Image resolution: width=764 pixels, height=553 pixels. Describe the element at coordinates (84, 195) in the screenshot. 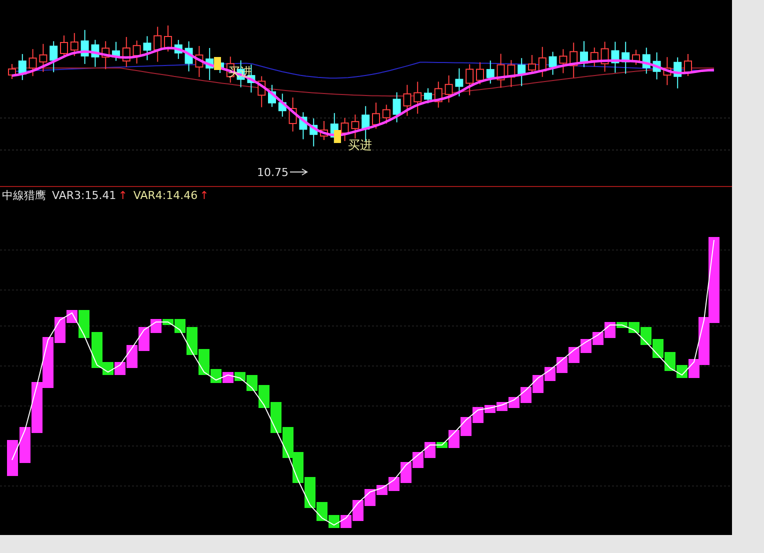

I see `indicator-reading: VAR3:15.41` at that location.